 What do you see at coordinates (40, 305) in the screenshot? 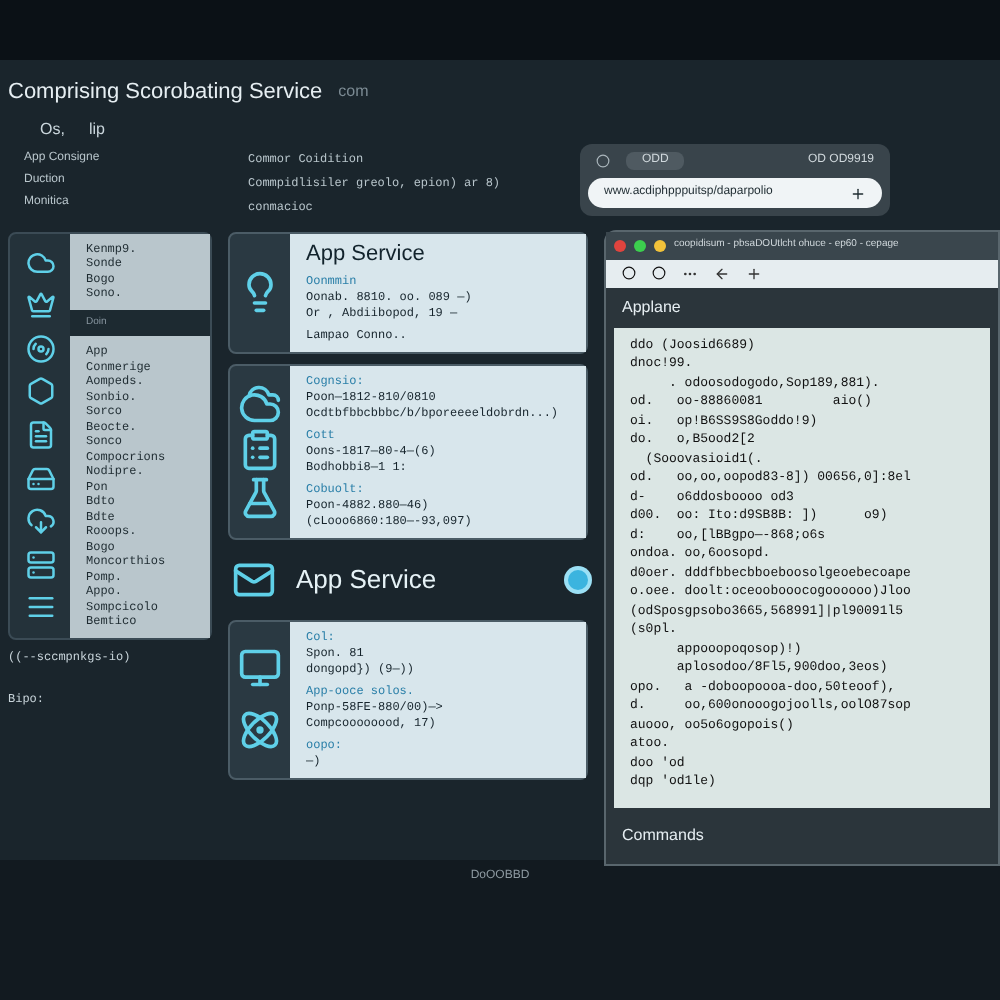
I see `crown-icon` at bounding box center [40, 305].